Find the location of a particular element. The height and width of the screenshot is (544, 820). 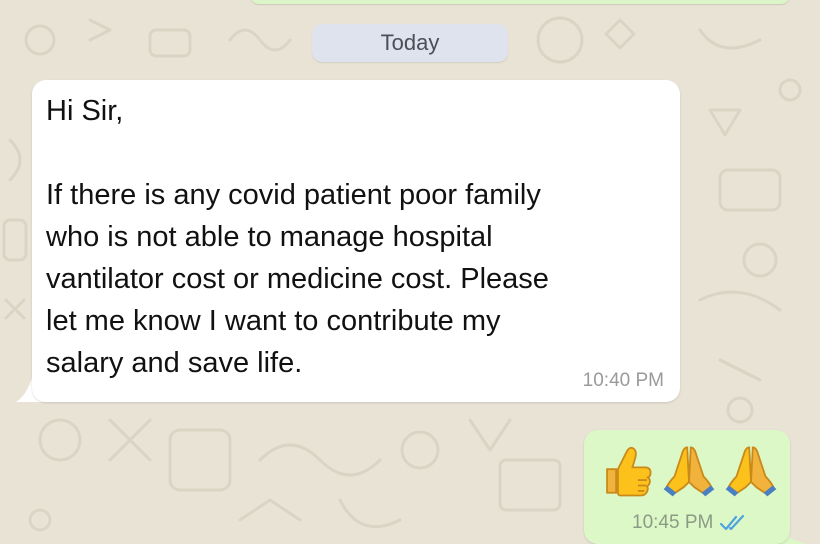

previous-outgoing-bubble is located at coordinates (520, 2).